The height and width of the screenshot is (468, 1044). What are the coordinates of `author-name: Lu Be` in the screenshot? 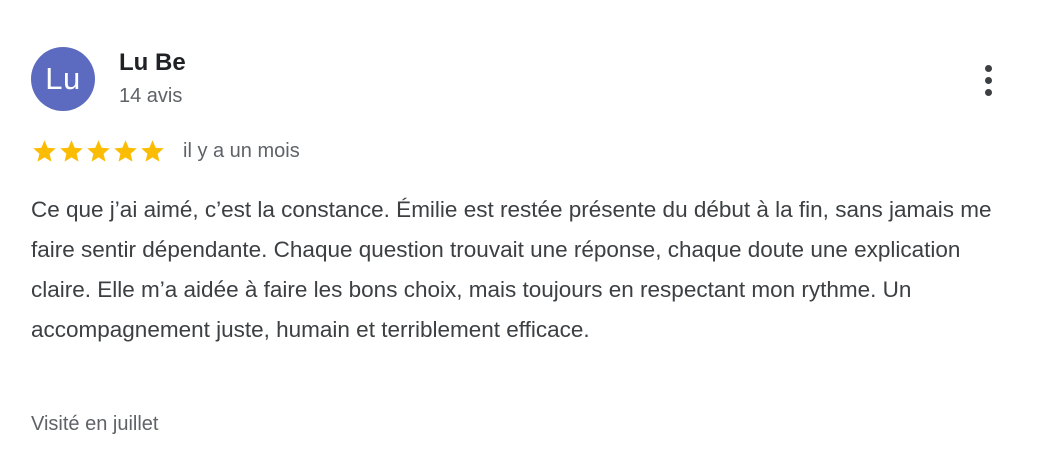 It's located at (152, 63).